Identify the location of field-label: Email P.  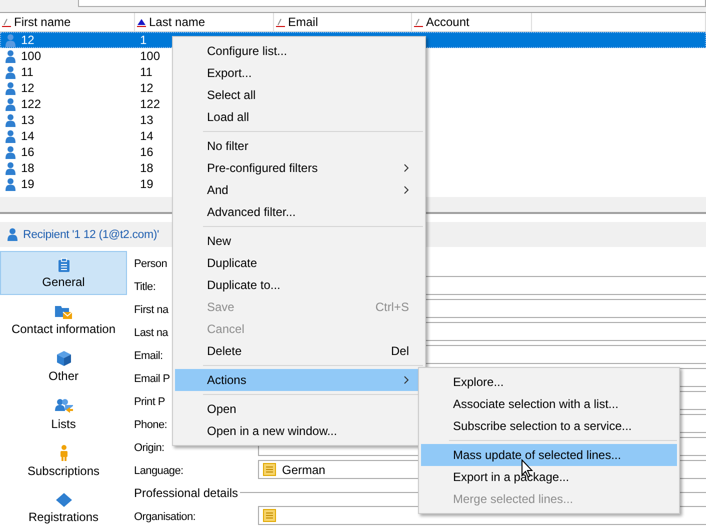
(152, 378).